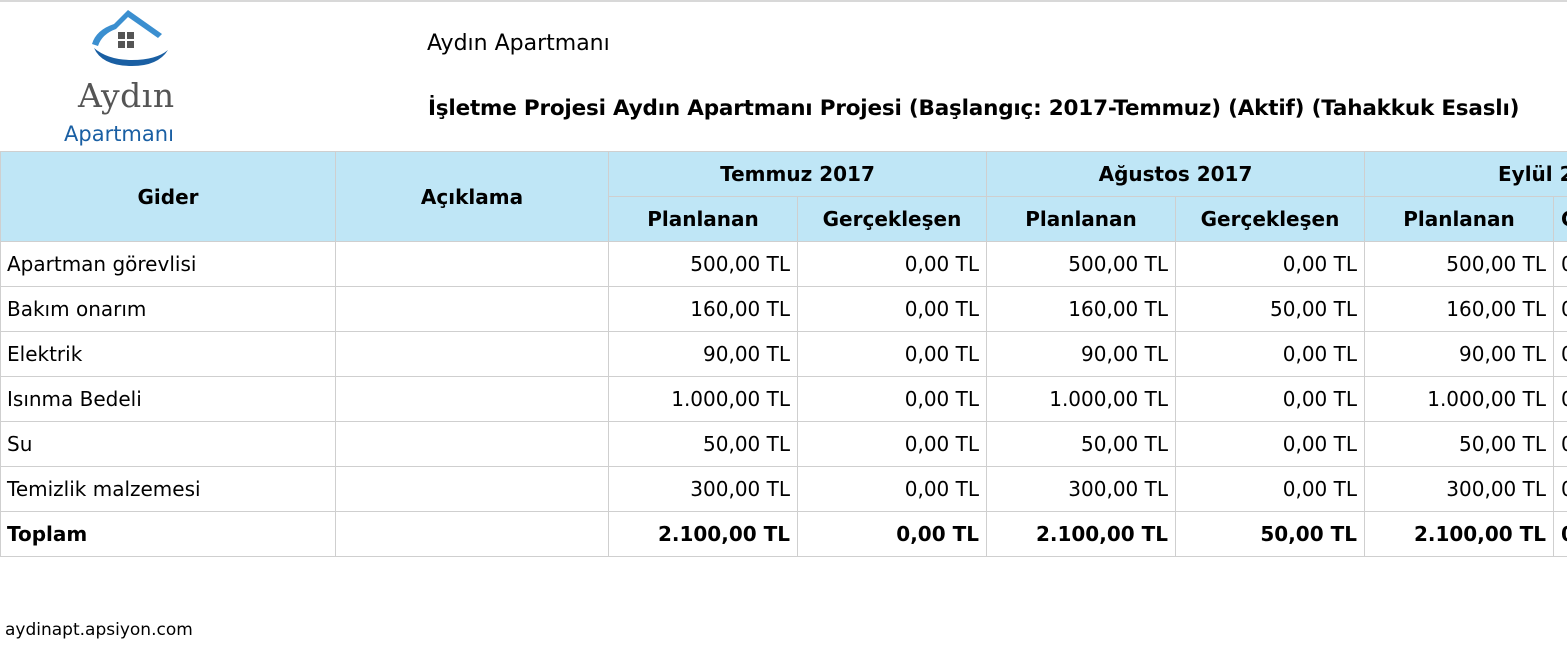  I want to click on expense-name: Temizlik malzemesi, so click(168, 489).